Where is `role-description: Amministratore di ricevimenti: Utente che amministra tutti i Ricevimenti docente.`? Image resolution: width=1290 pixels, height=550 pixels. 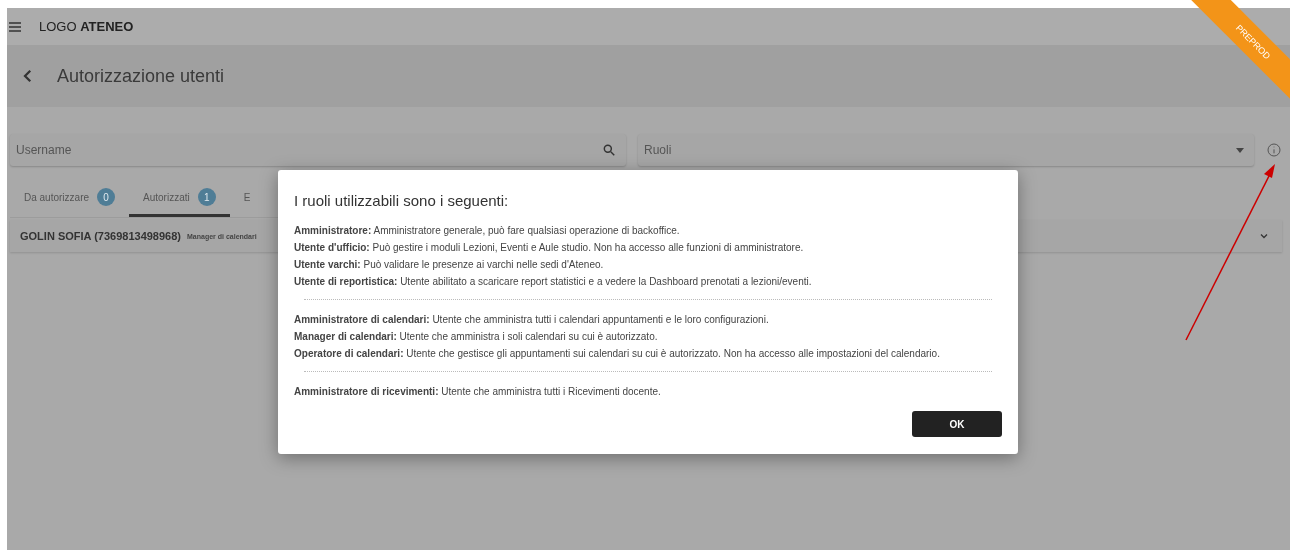 role-description: Amministratore di ricevimenti: Utente che amministra tutti i Ricevimenti docente. is located at coordinates (478, 391).